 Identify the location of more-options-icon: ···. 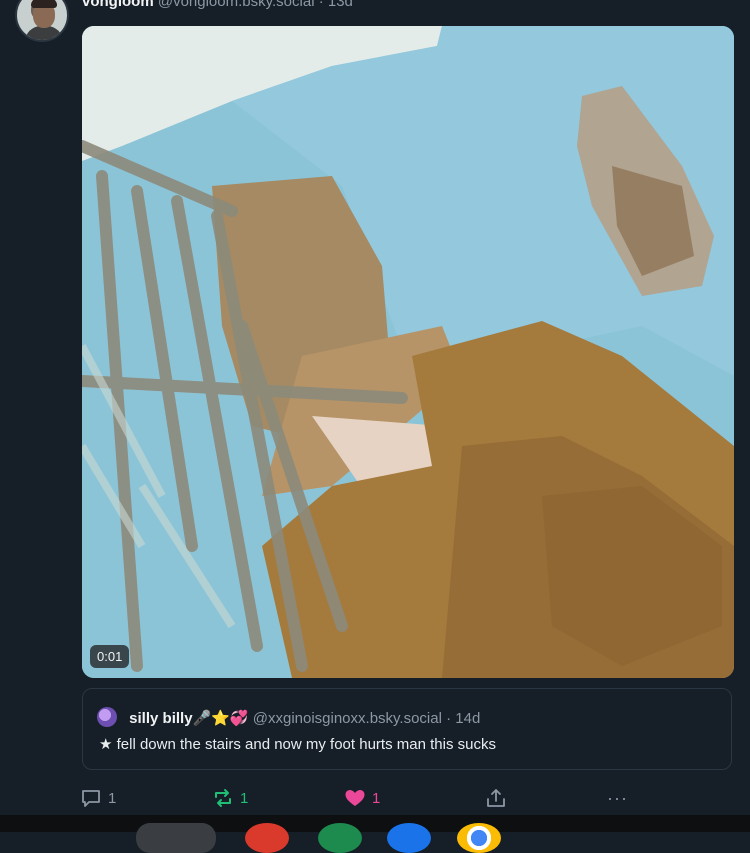
(617, 797).